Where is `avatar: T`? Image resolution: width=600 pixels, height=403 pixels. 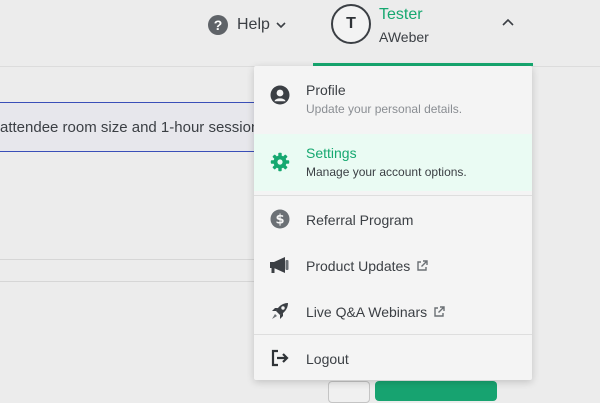 avatar: T is located at coordinates (351, 24).